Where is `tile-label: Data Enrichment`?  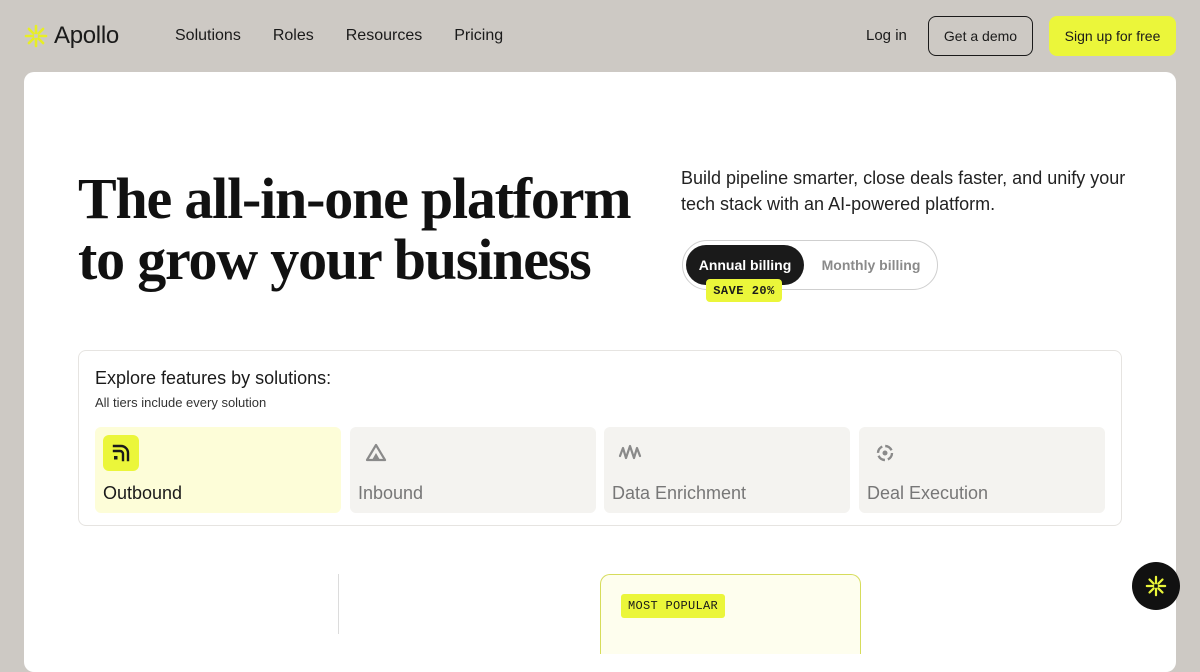 tile-label: Data Enrichment is located at coordinates (679, 493).